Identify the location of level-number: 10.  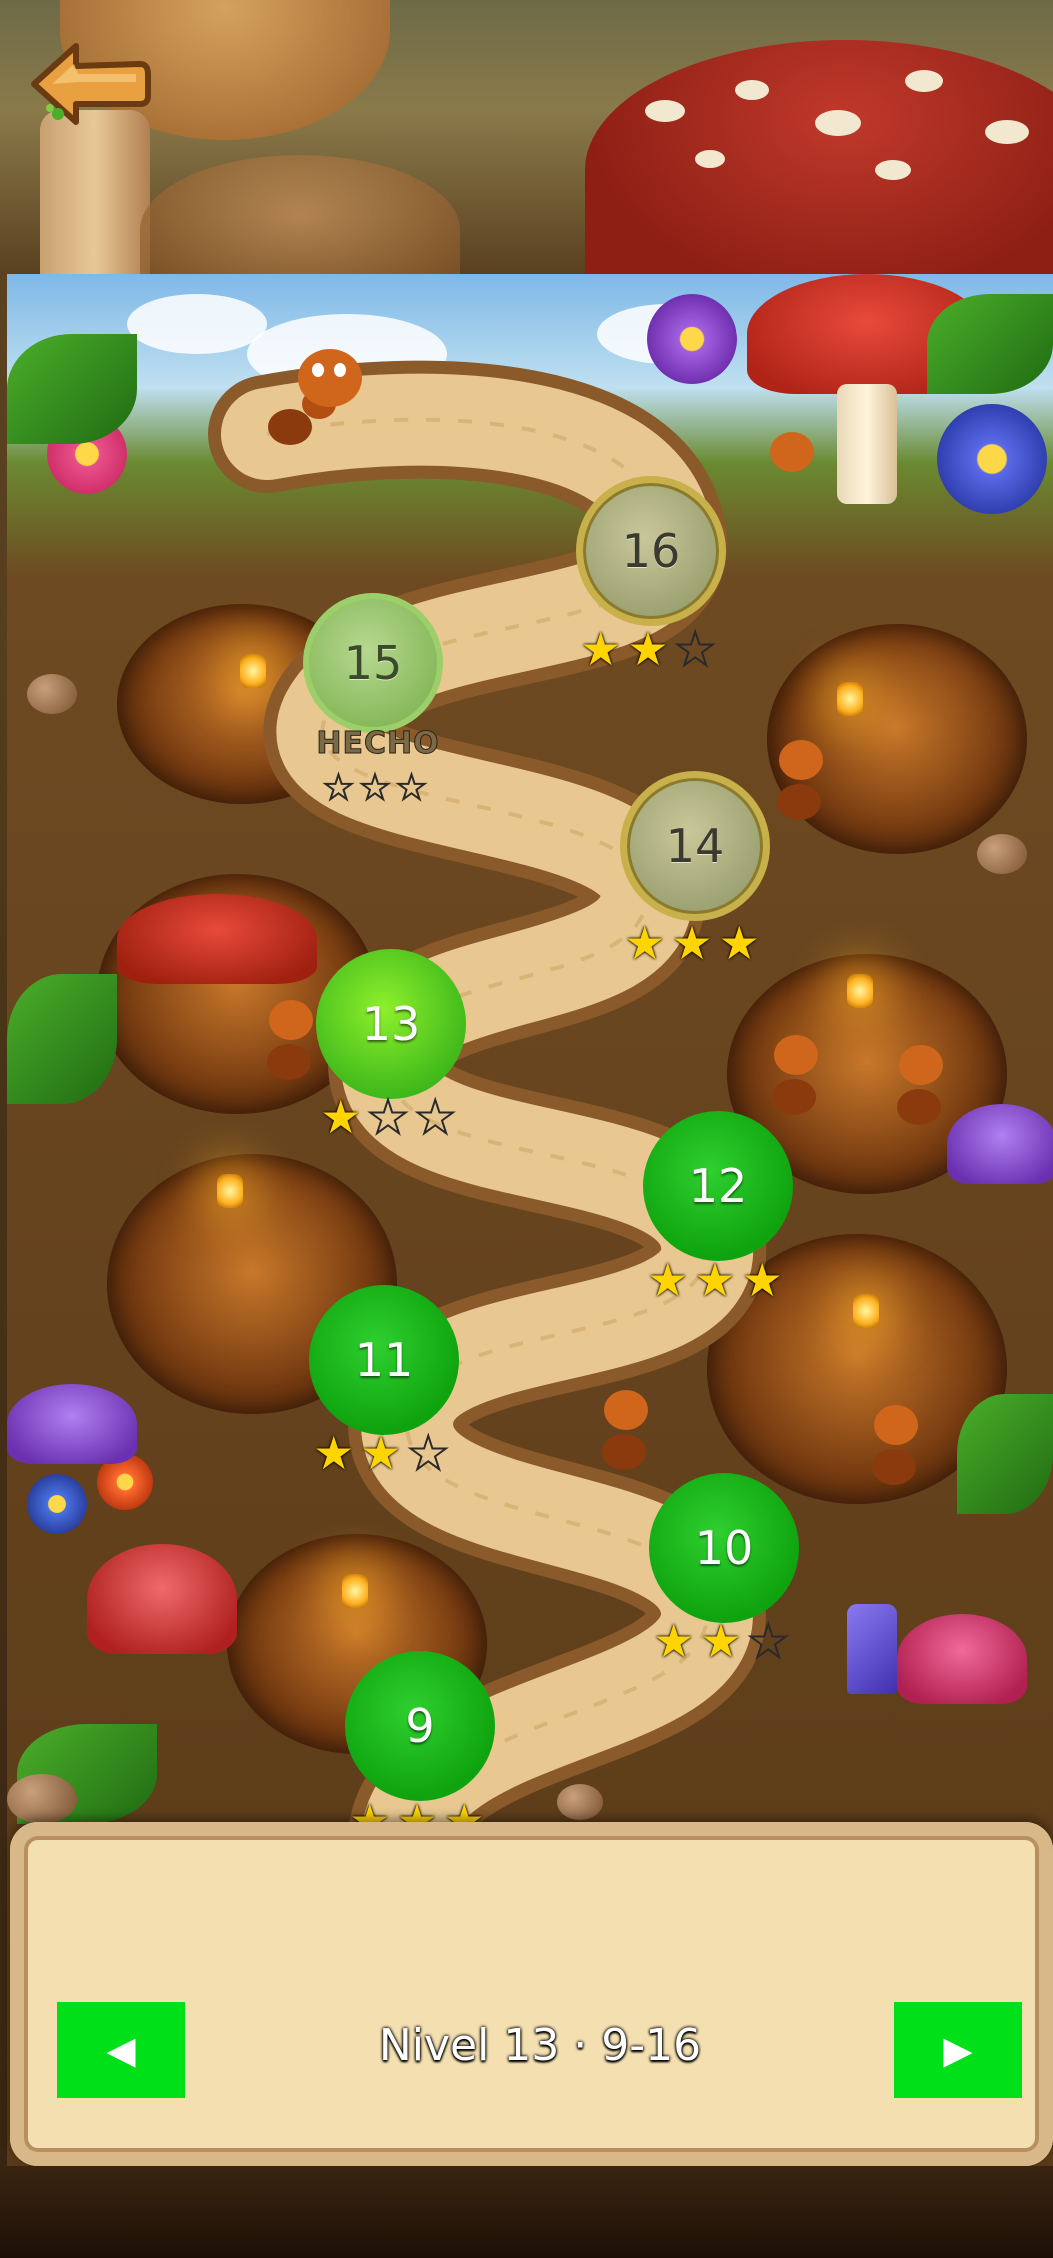
(724, 1548).